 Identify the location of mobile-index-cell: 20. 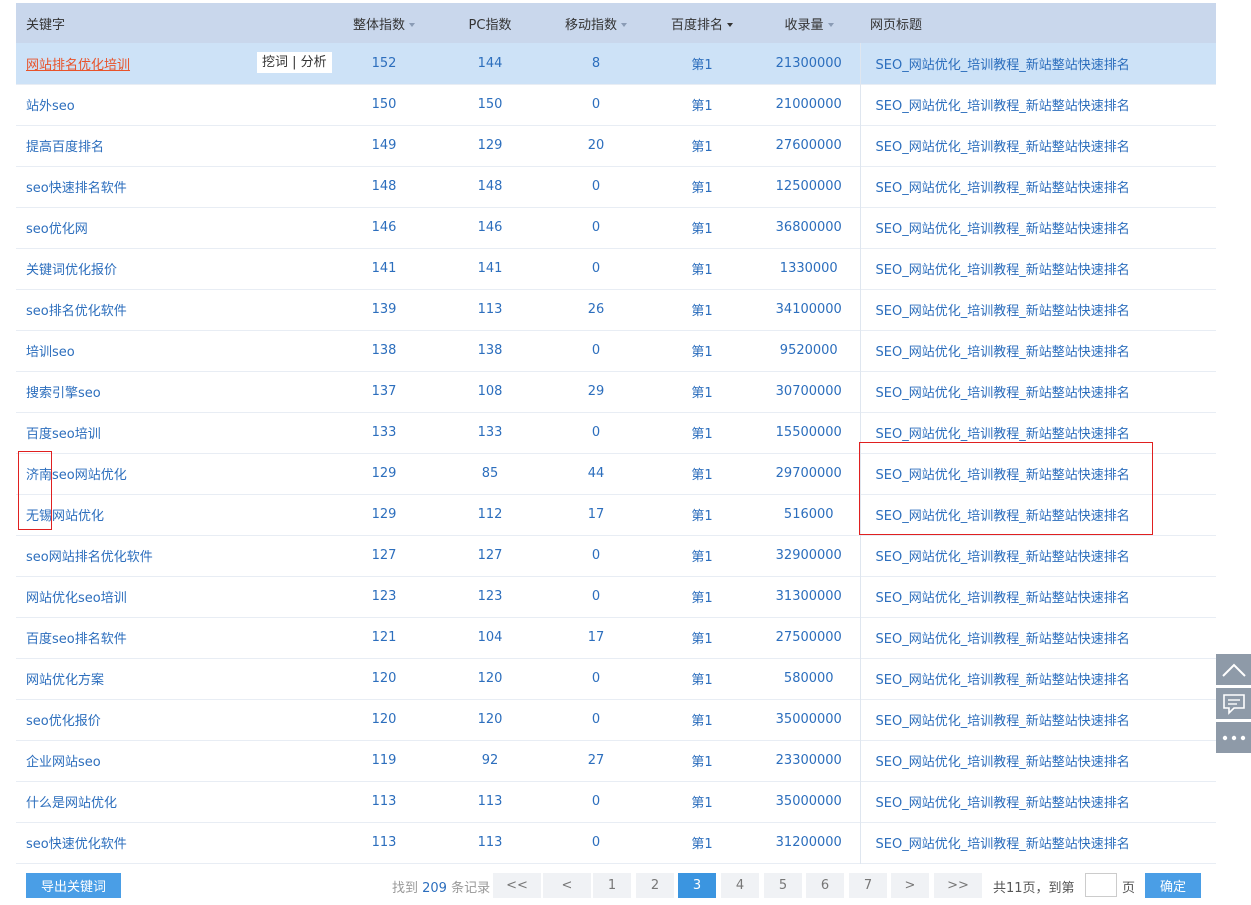
(596, 145).